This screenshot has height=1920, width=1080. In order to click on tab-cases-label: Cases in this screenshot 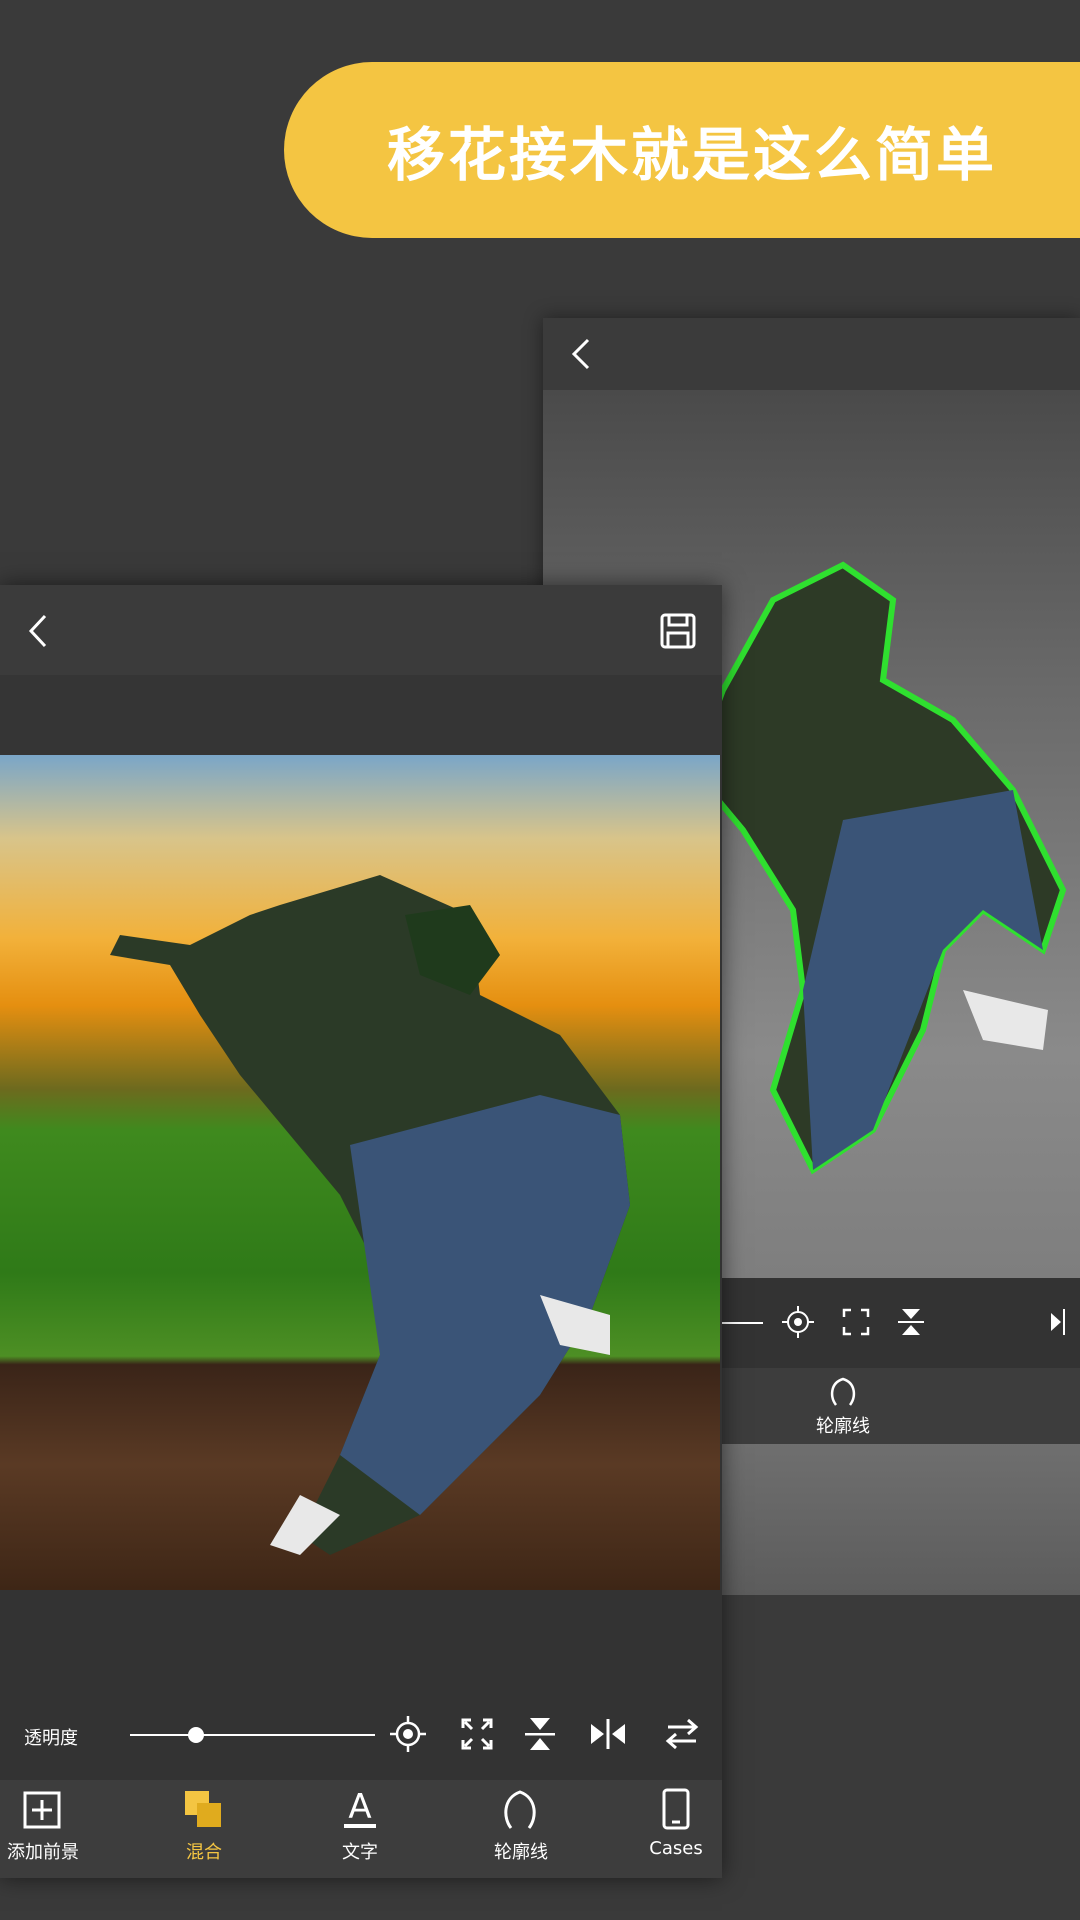, I will do `click(676, 1848)`.